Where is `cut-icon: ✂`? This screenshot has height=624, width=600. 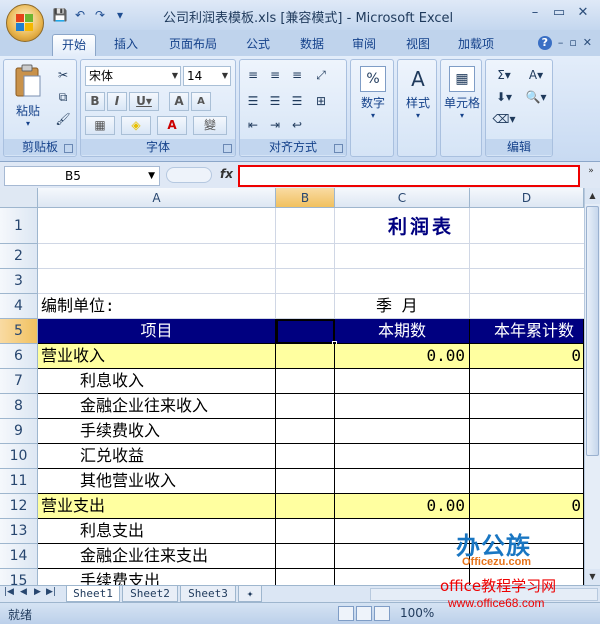 cut-icon: ✂ is located at coordinates (63, 75).